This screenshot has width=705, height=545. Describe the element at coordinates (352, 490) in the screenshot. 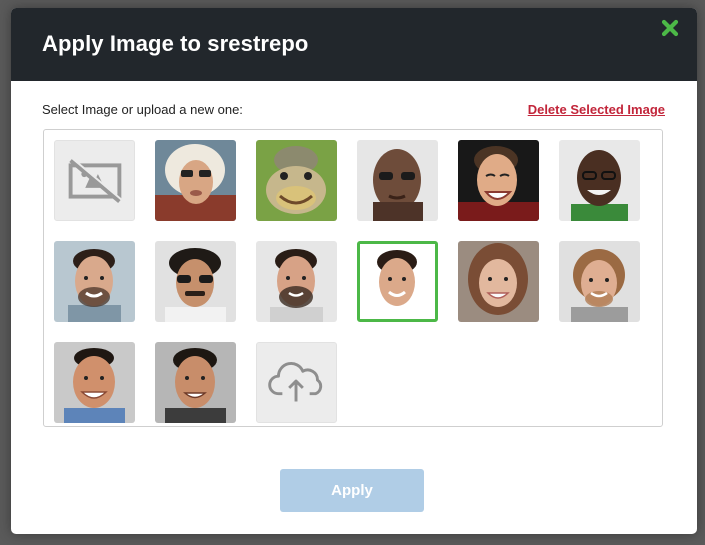

I see `apply-button: Apply` at that location.